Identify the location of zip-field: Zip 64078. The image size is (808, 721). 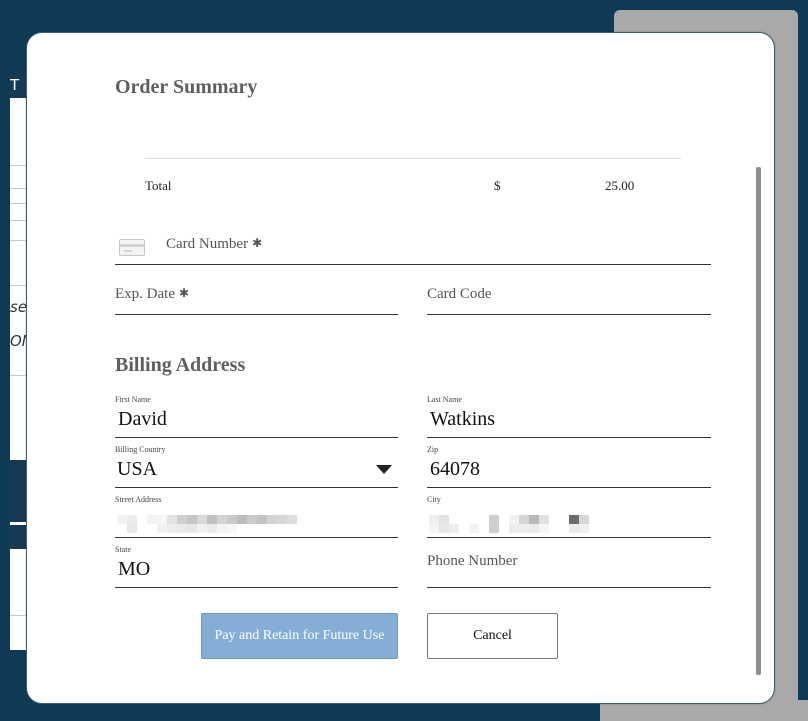
(569, 466).